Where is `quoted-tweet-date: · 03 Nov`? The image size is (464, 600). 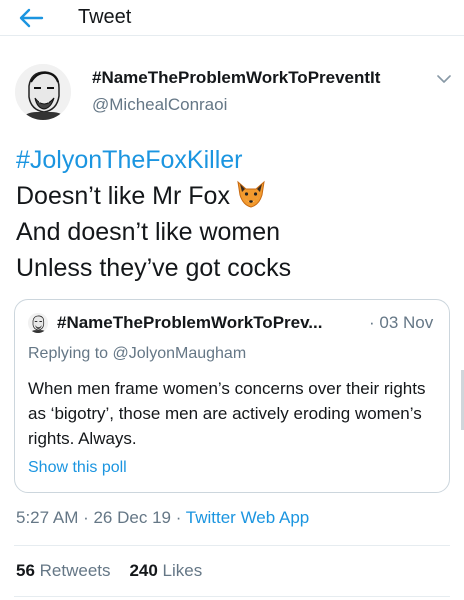
quoted-tweet-date: · 03 Nov is located at coordinates (401, 322).